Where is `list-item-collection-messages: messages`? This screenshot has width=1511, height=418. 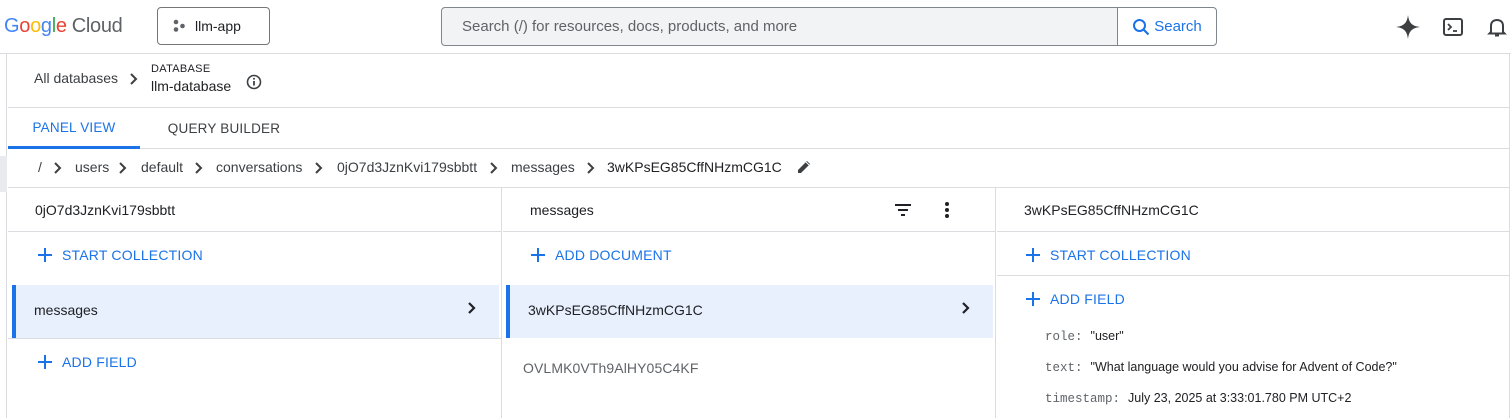 list-item-collection-messages: messages is located at coordinates (255, 311).